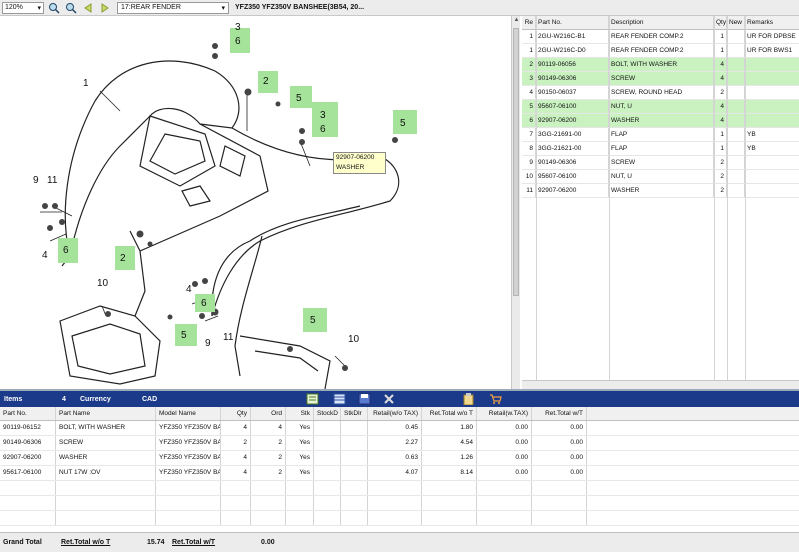 This screenshot has height=552, width=799. What do you see at coordinates (529, 120) in the screenshot?
I see `table-cell: 6` at bounding box center [529, 120].